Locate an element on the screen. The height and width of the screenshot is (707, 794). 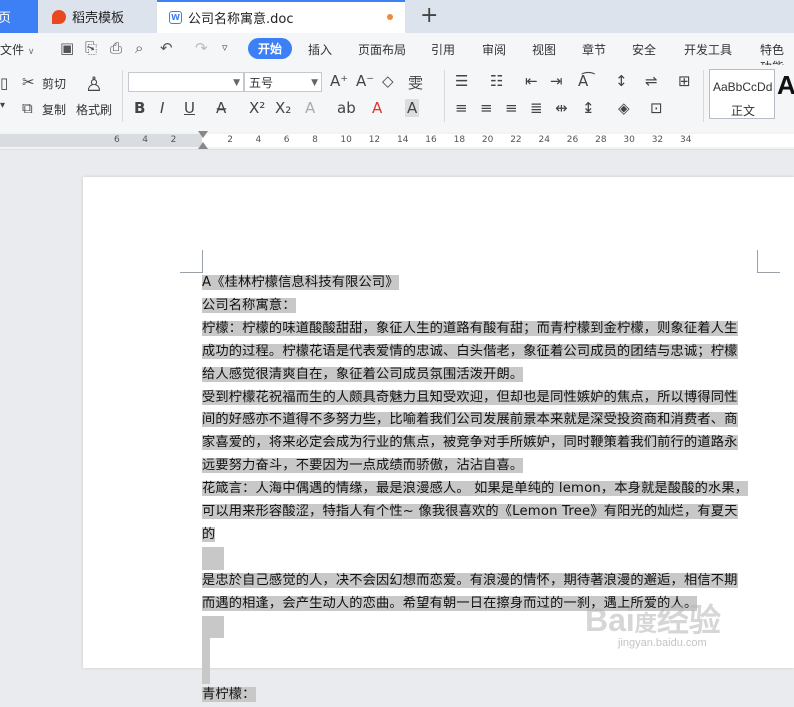
table-borders-icon: ⊞ is located at coordinates (684, 81).